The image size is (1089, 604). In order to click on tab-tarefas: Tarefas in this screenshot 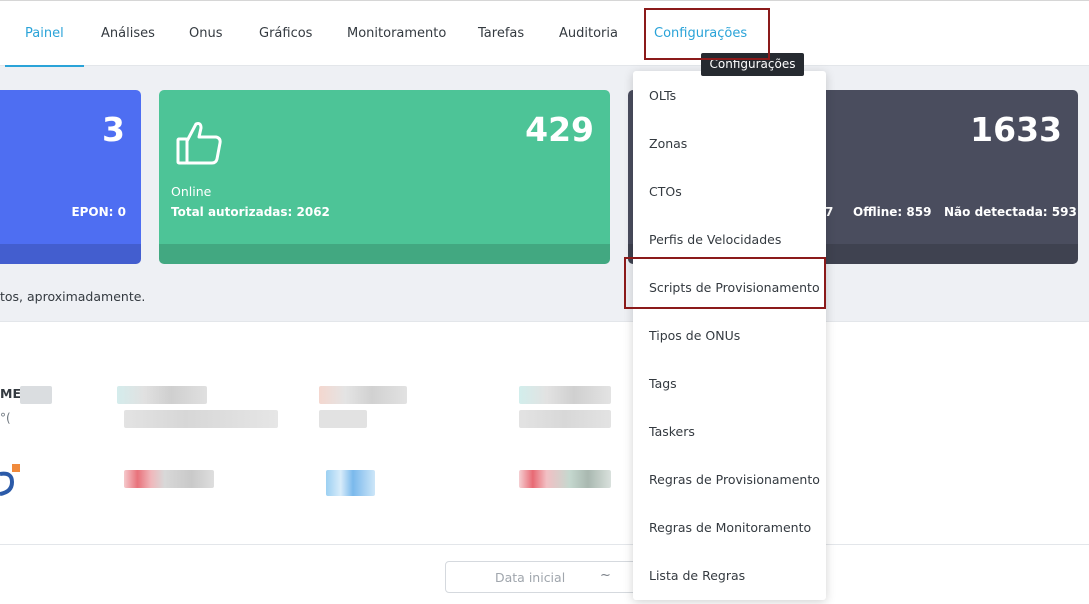, I will do `click(501, 34)`.